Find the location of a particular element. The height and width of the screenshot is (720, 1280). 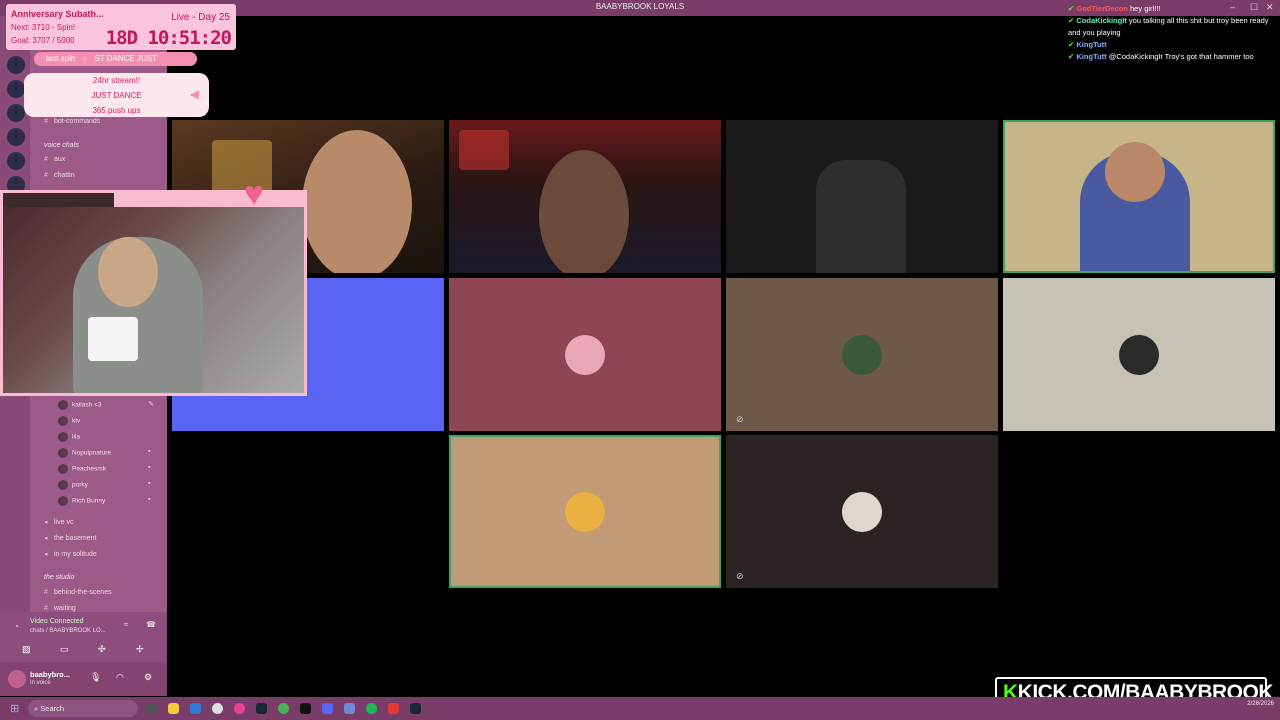

settings-icon: ⚙ is located at coordinates (148, 677).